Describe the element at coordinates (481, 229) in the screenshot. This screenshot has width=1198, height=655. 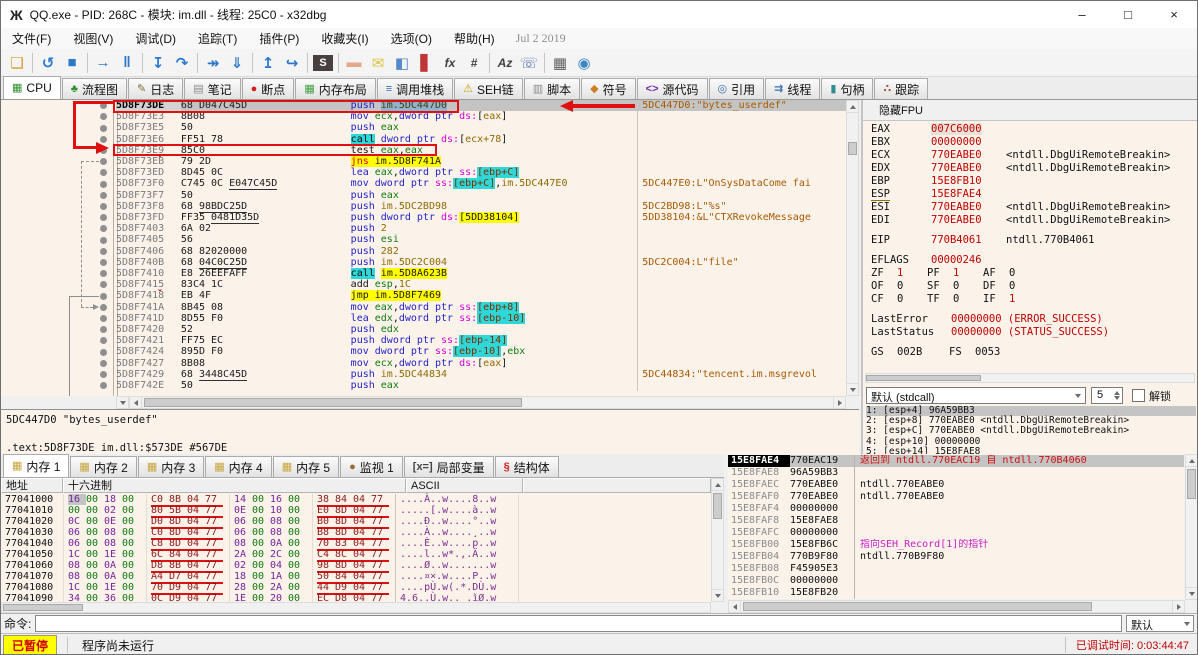
I see `disasm-row: 5D8F7403 6A 02 push 2` at that location.